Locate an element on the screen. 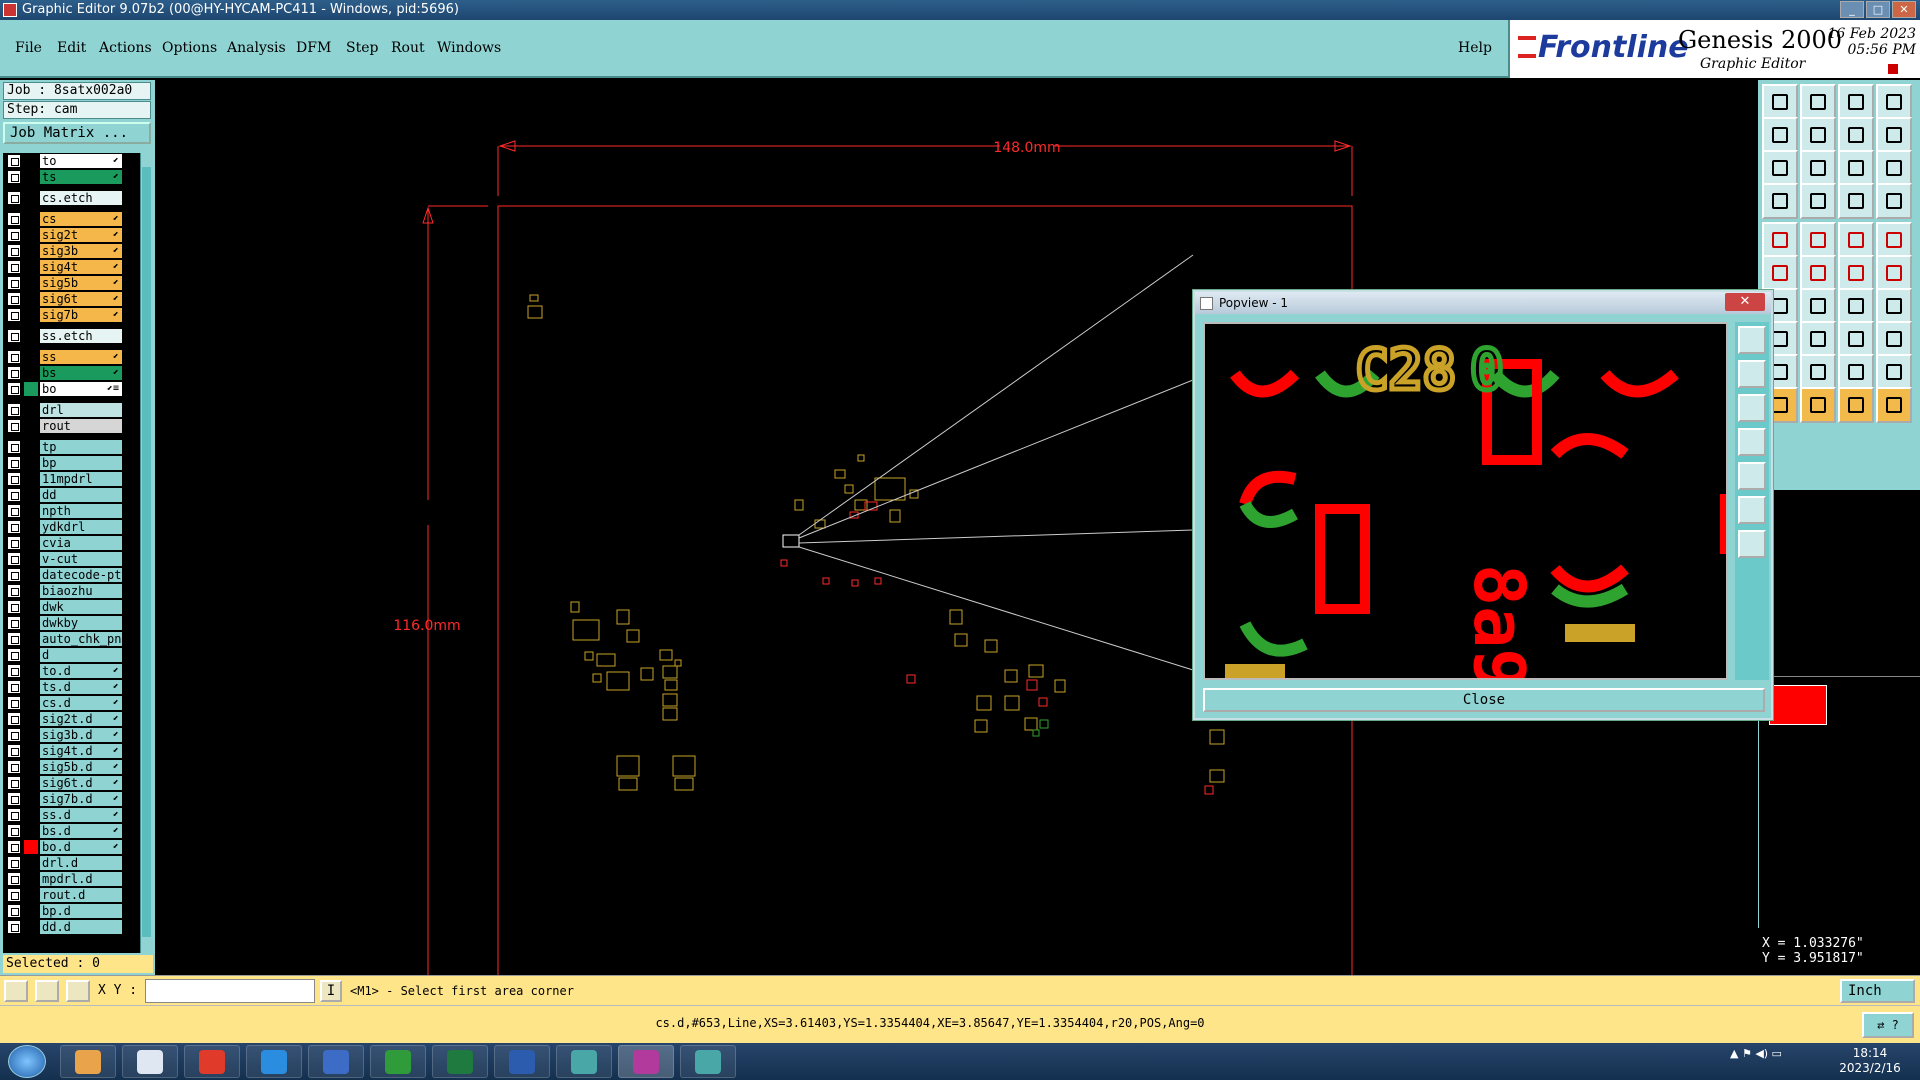 The height and width of the screenshot is (1080, 1920). popview-zoom-in-button is located at coordinates (1752, 374).